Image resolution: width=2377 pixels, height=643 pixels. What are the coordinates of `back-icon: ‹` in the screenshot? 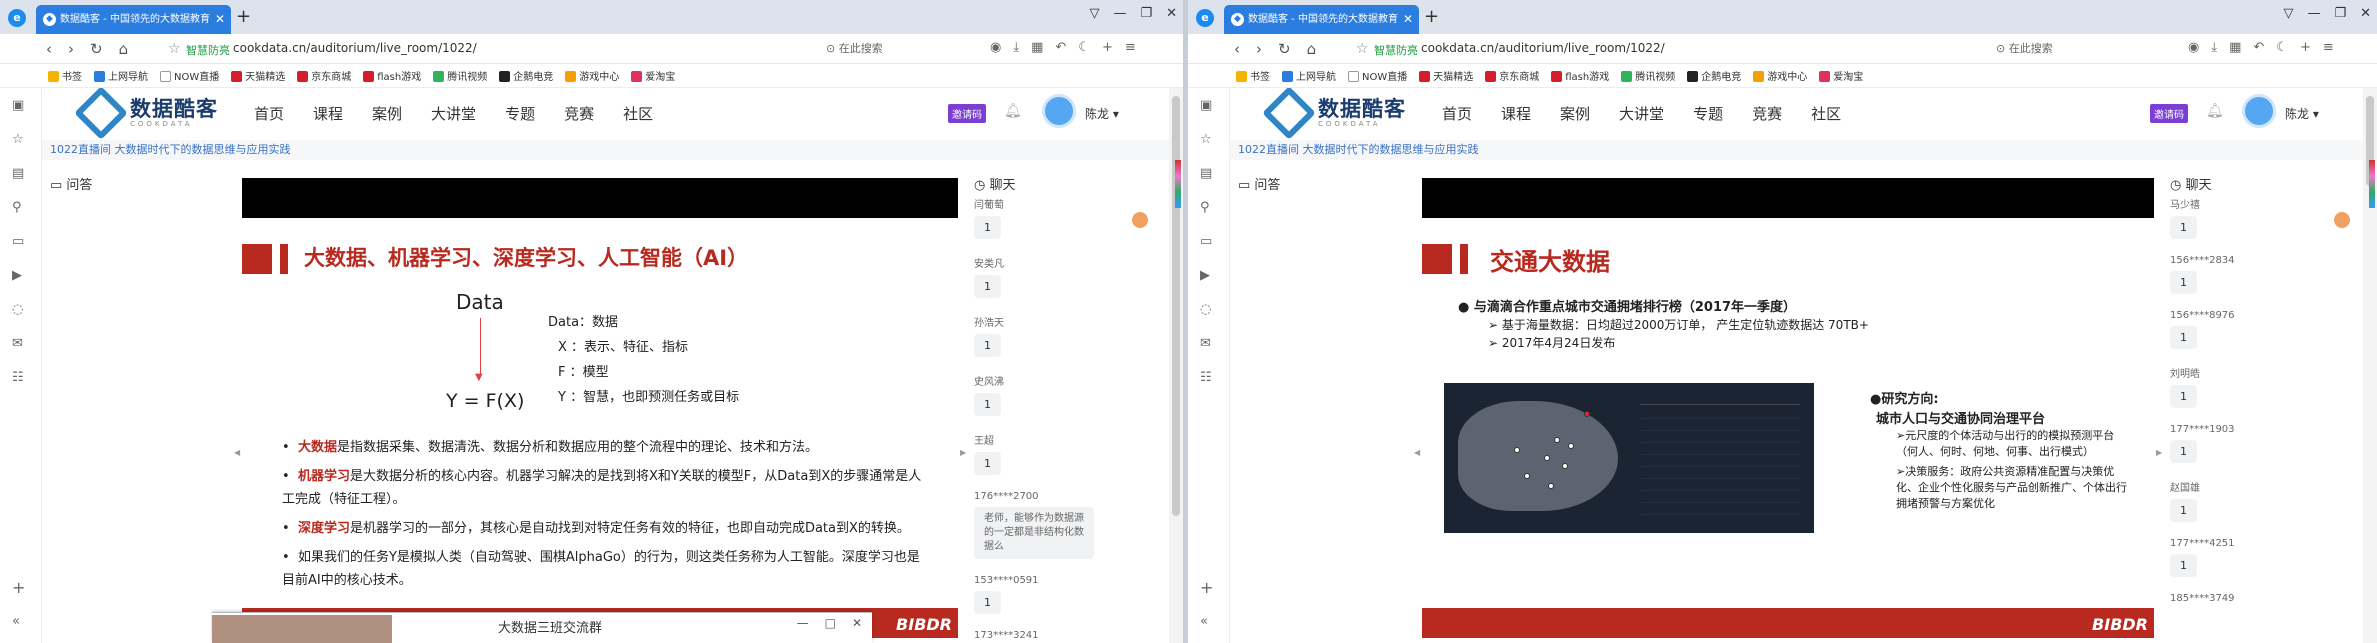 It's located at (1237, 49).